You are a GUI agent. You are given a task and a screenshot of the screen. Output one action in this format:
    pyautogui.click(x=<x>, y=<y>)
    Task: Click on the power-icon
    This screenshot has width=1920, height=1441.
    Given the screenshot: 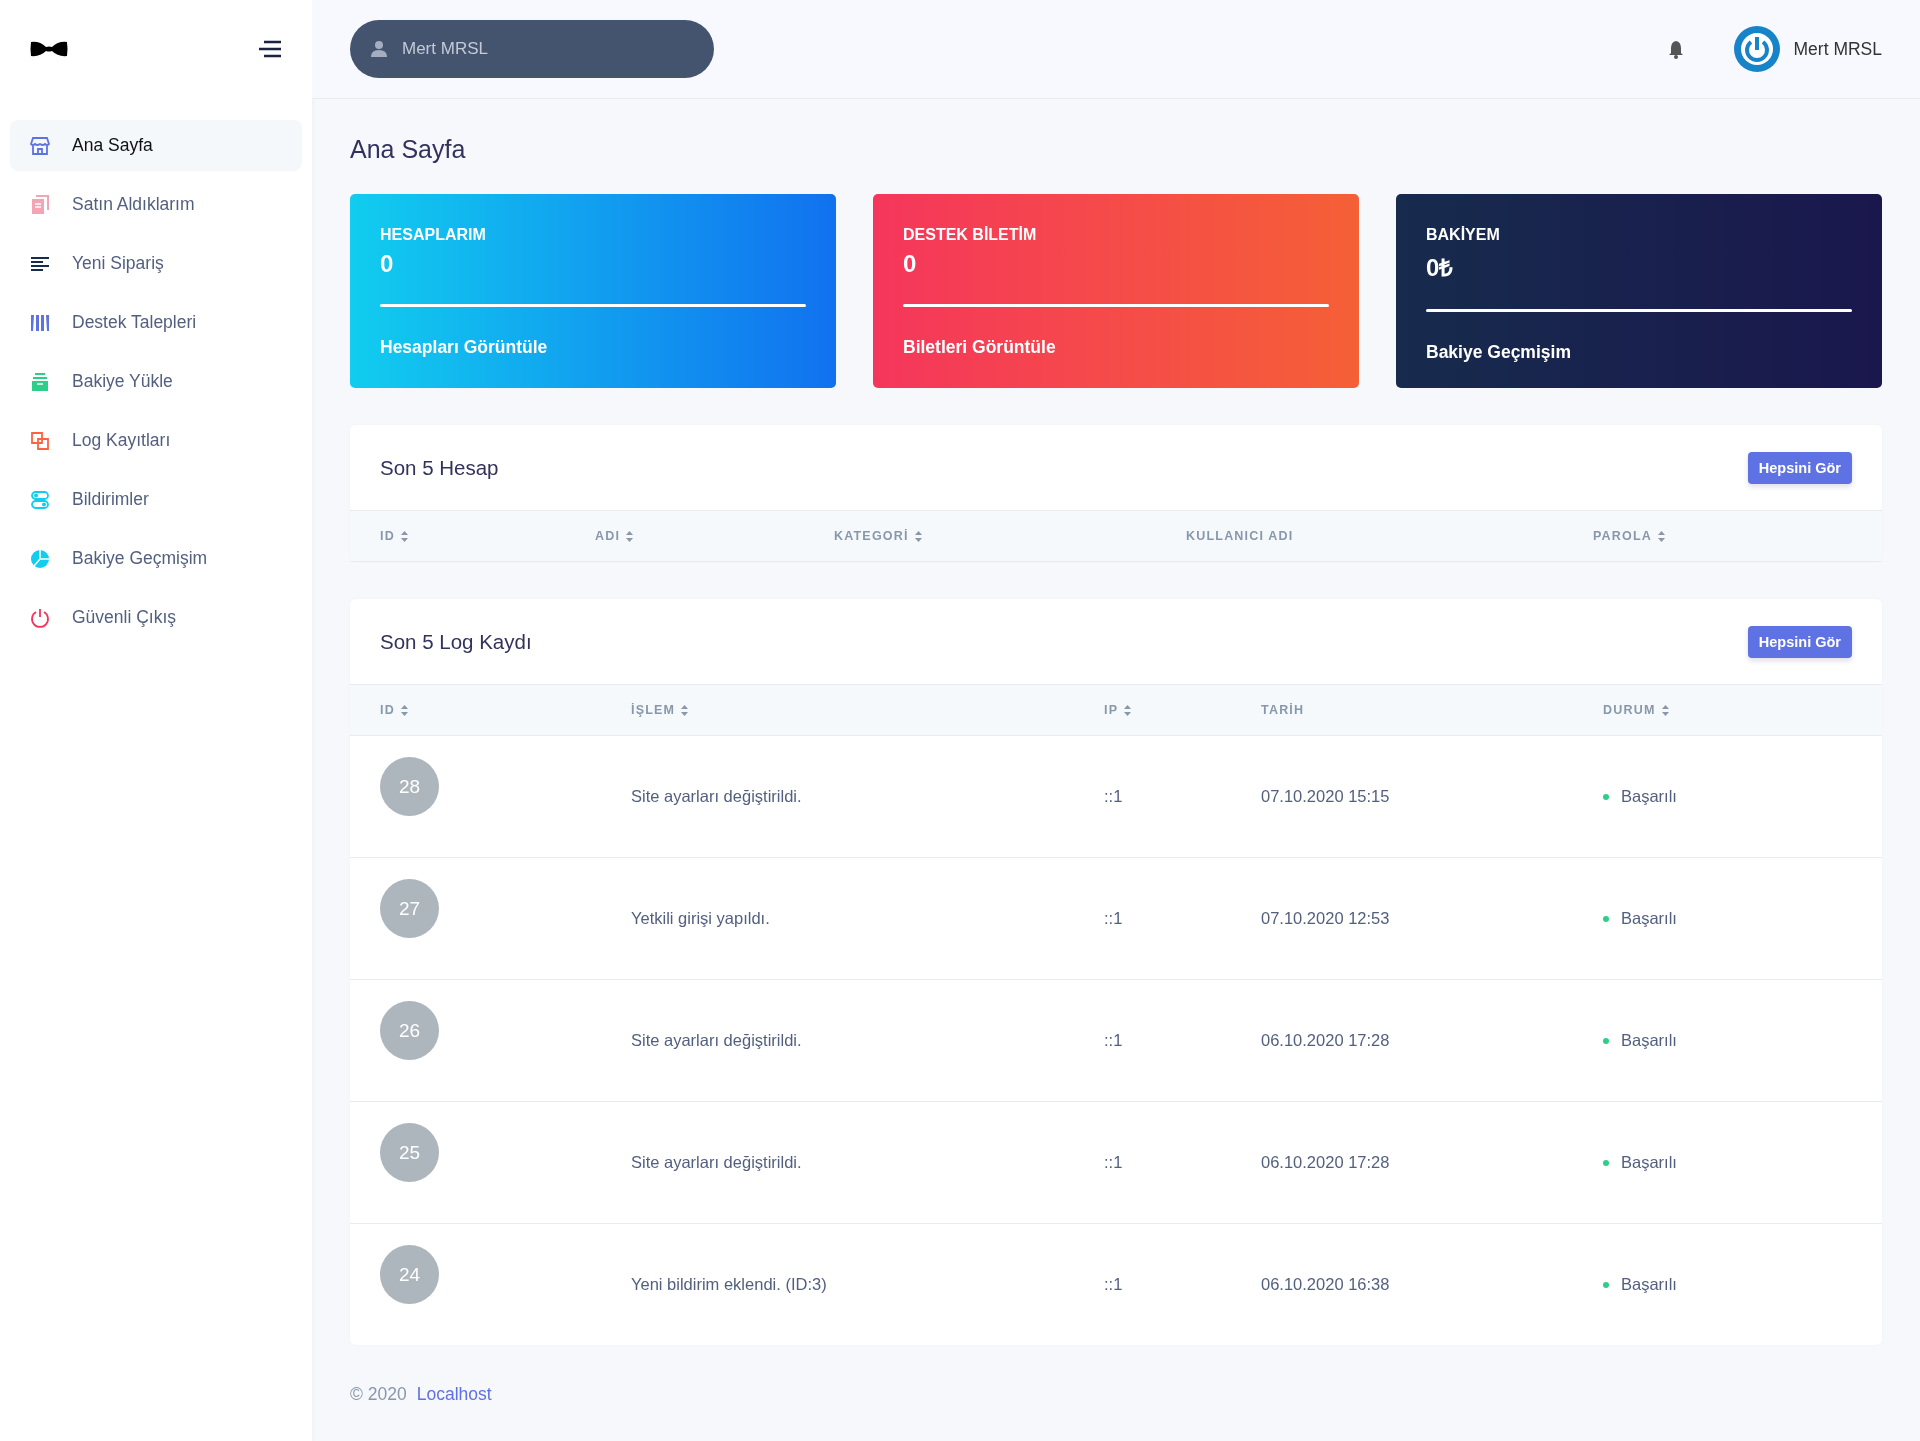 What is the action you would take?
    pyautogui.click(x=40, y=617)
    